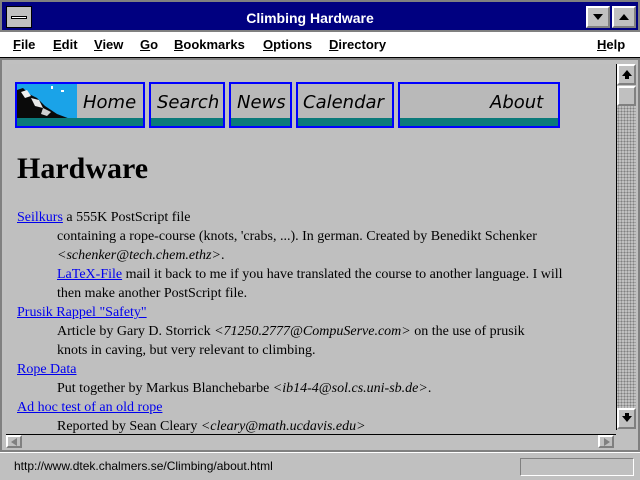 The height and width of the screenshot is (480, 640). I want to click on menu-directory: Directory, so click(357, 44).